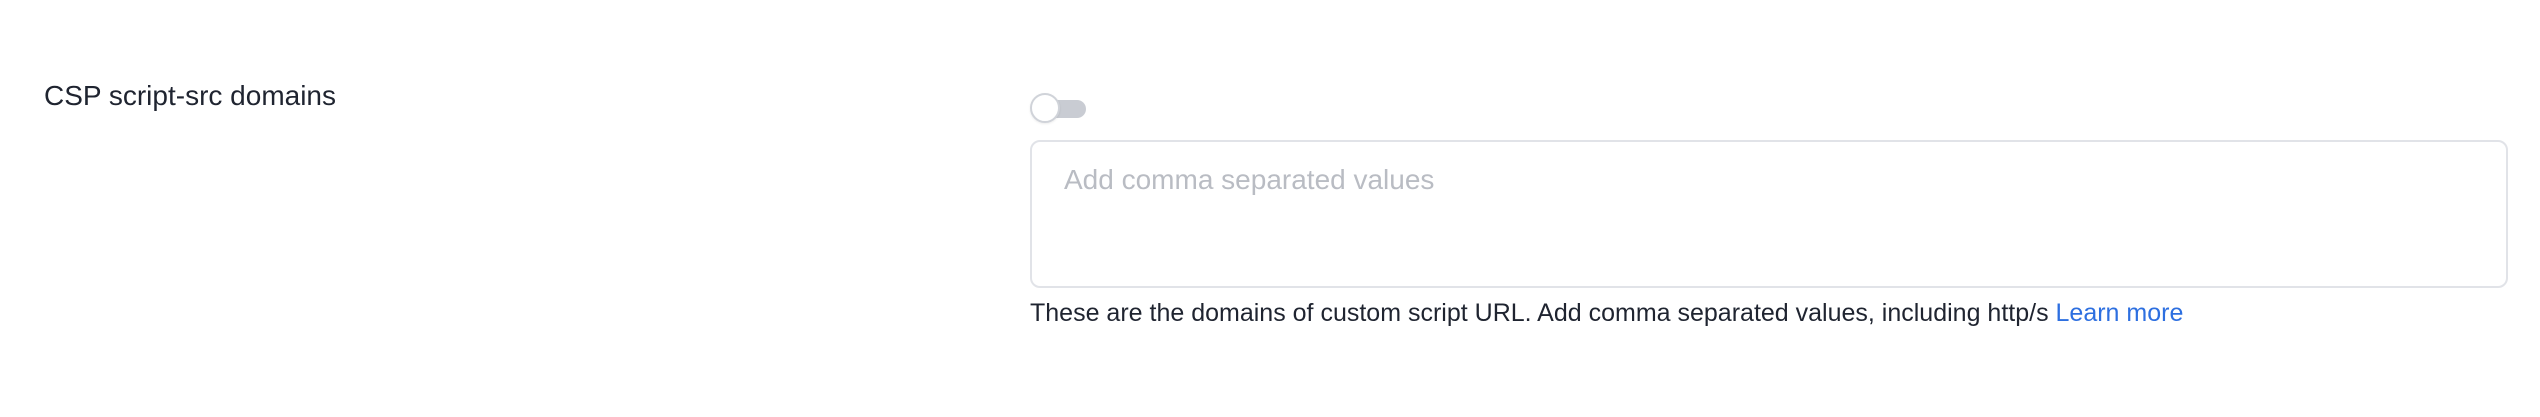  Describe the element at coordinates (190, 95) in the screenshot. I see `setting-label: CSP script-src domains` at that location.